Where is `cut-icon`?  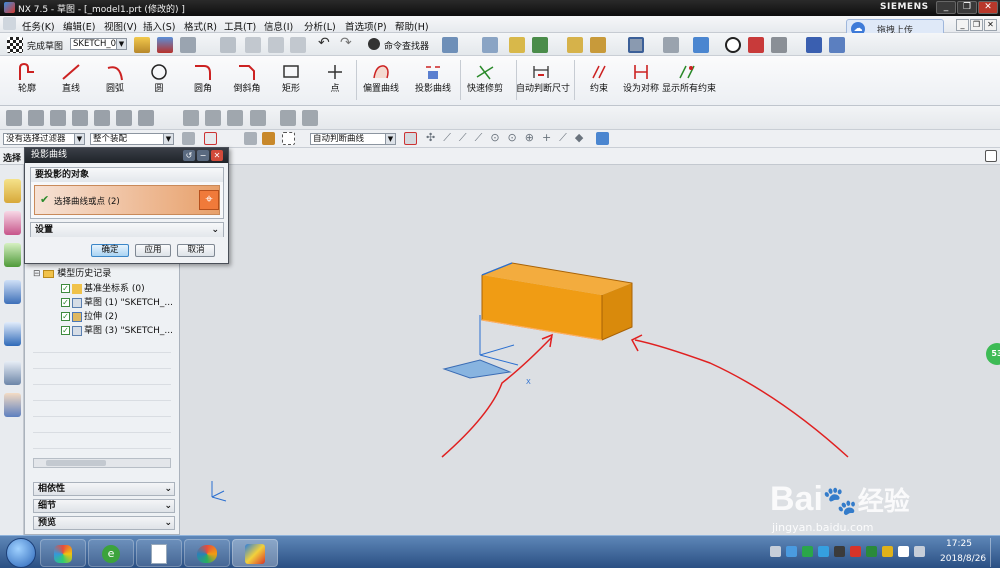 cut-icon is located at coordinates (253, 45).